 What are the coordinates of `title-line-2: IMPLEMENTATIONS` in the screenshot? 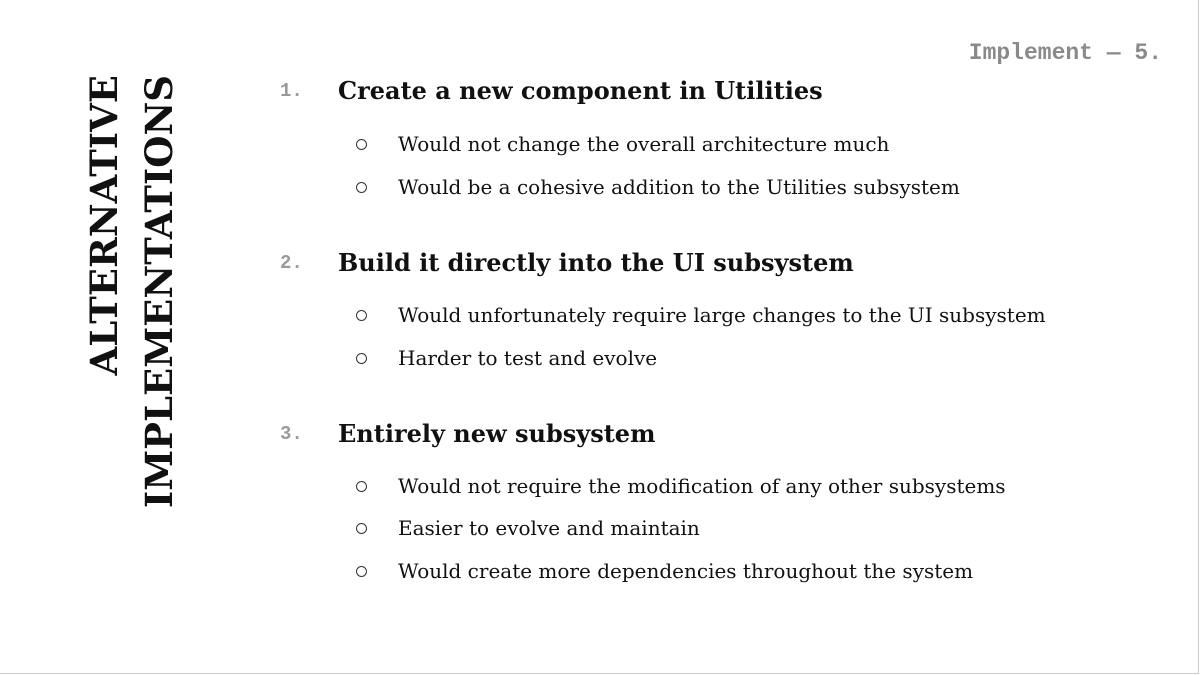 It's located at (159, 292).